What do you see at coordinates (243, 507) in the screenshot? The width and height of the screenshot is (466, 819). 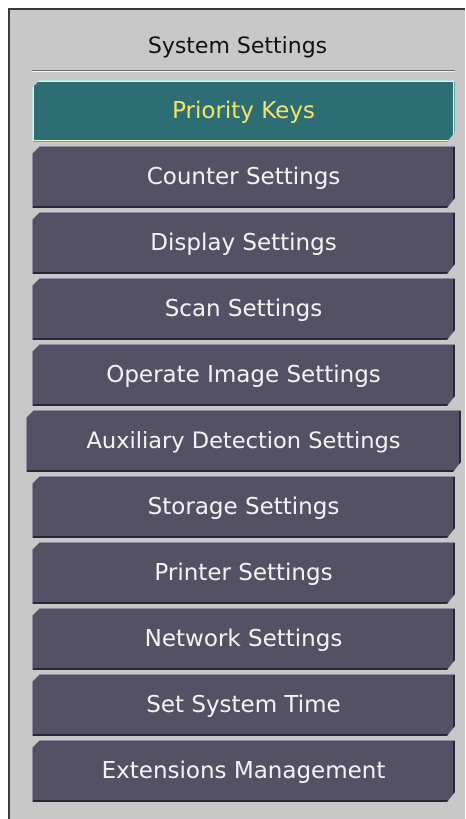 I see `menu-item-storage-settings: Storage Settings` at bounding box center [243, 507].